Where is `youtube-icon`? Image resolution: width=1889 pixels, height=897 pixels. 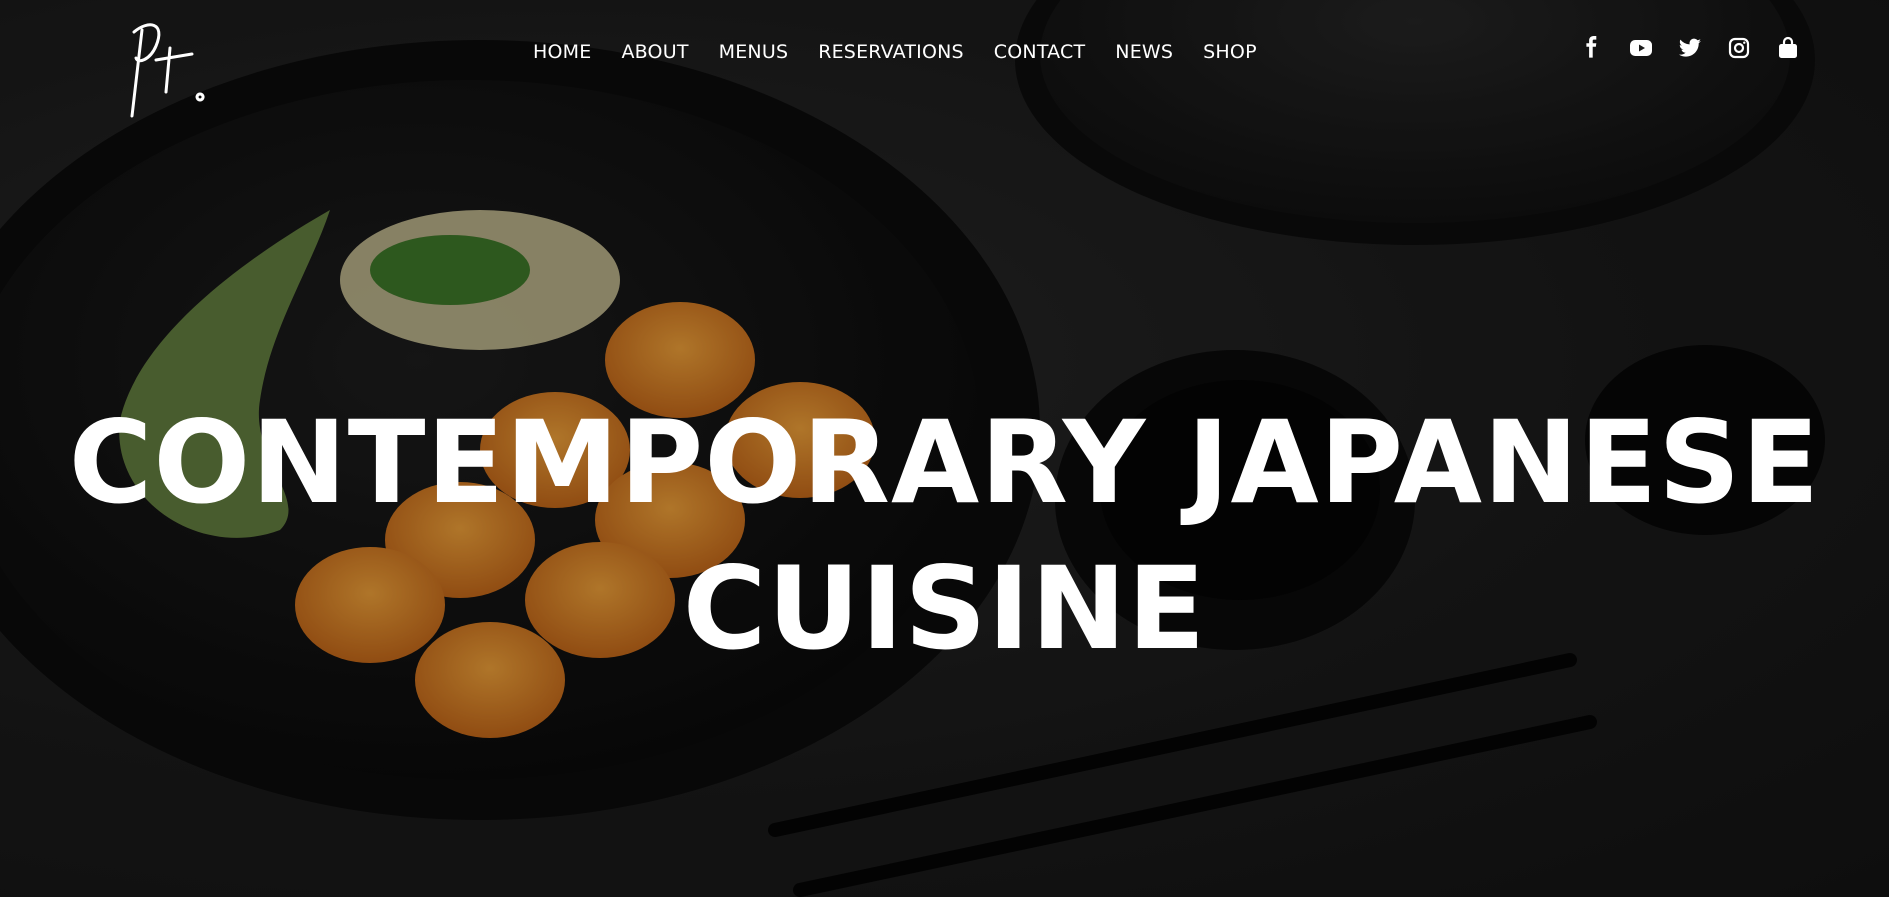 youtube-icon is located at coordinates (1641, 48).